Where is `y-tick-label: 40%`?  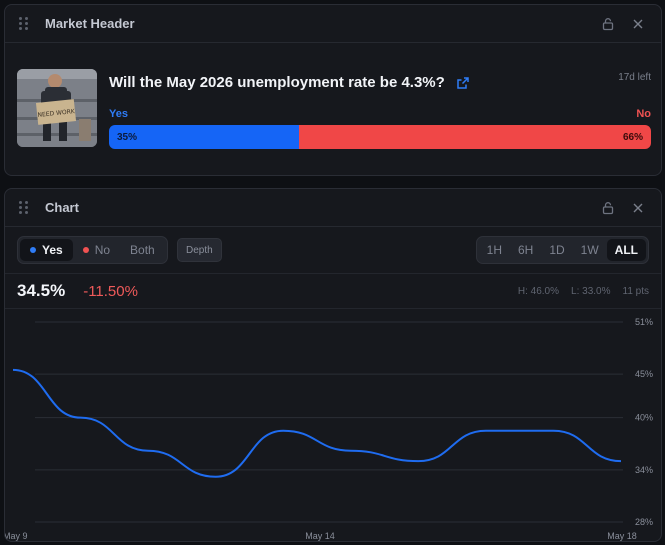 y-tick-label: 40% is located at coordinates (644, 418).